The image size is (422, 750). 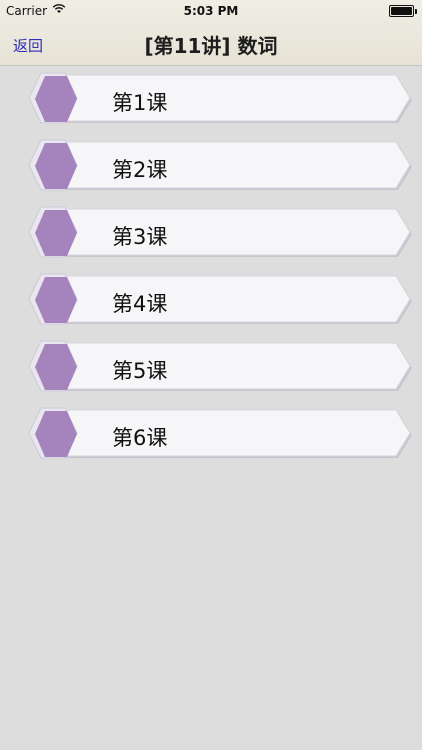 What do you see at coordinates (140, 438) in the screenshot?
I see `lesson-label: 第6课` at bounding box center [140, 438].